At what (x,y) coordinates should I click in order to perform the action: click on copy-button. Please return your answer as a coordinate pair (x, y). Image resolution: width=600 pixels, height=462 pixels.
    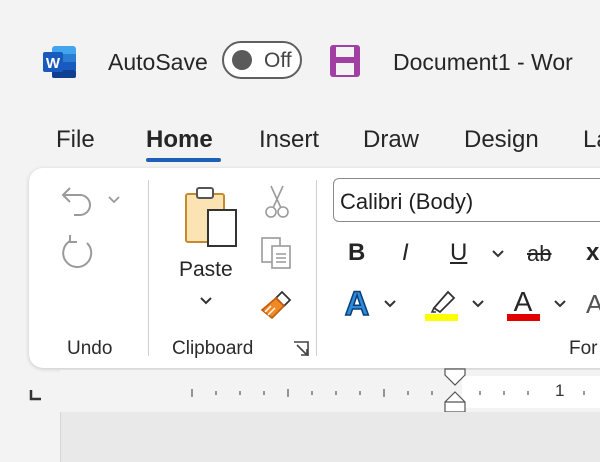
    Looking at the image, I should click on (277, 253).